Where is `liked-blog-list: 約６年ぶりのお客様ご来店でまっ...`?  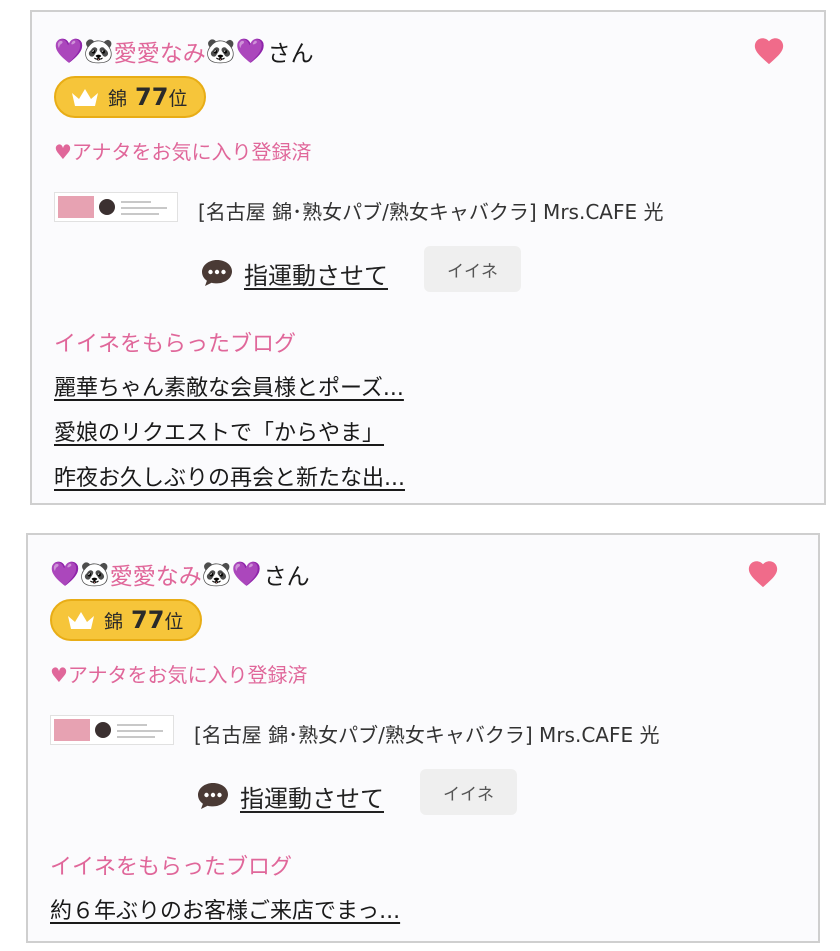 liked-blog-list: 約６年ぶりのお客様ご来店でまっ... is located at coordinates (225, 915).